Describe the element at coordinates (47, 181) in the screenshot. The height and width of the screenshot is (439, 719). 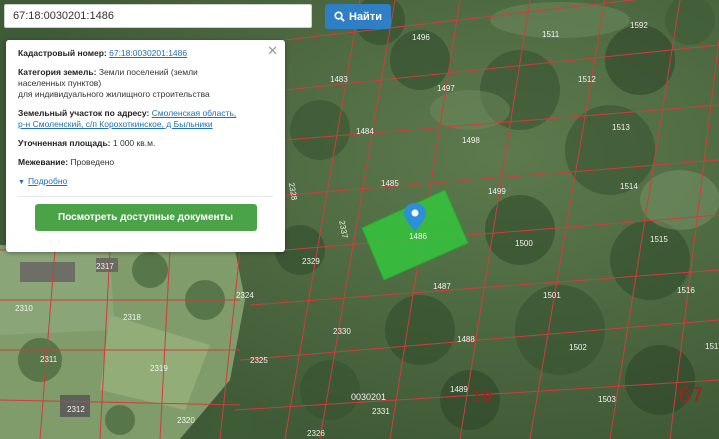
I see `details-link: Подробно` at that location.